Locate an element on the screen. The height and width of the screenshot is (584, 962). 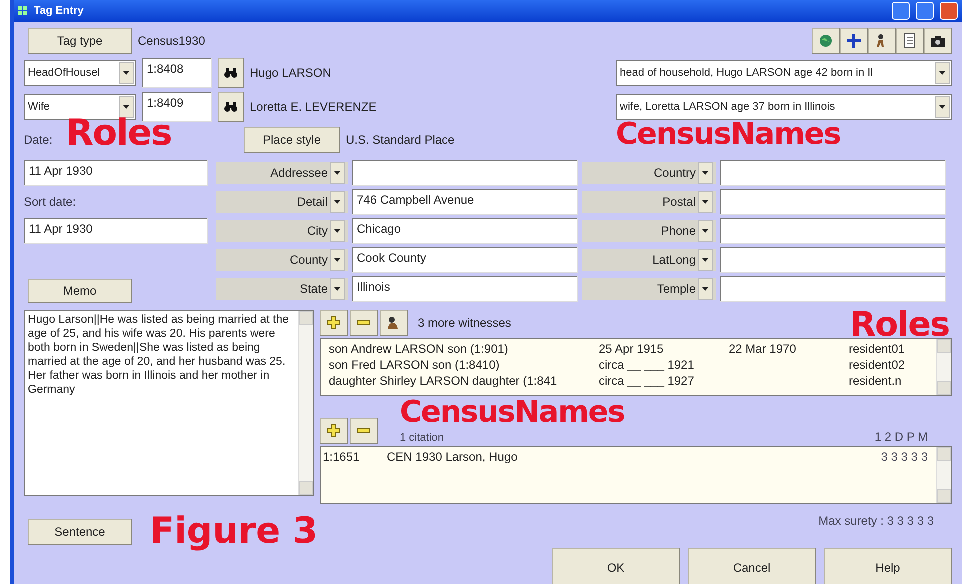
document-icon is located at coordinates (910, 41).